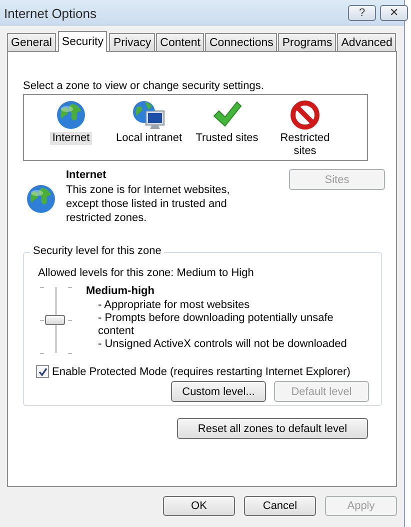  Describe the element at coordinates (31, 42) in the screenshot. I see `tab: General` at that location.